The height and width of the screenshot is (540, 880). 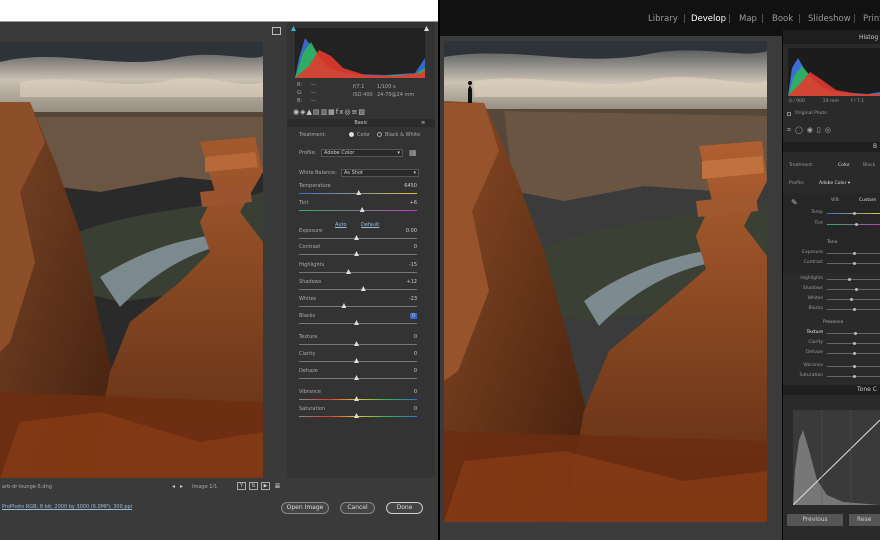 I want to click on basic-panel-header: B, so click(x=831, y=147).